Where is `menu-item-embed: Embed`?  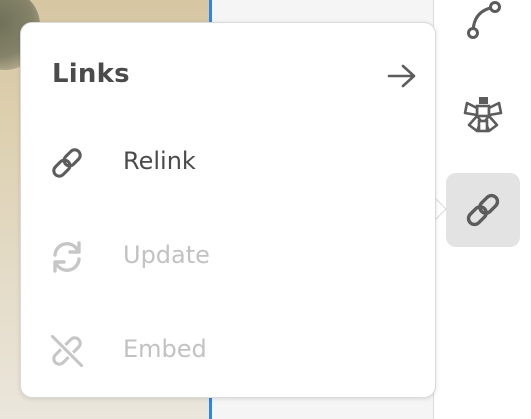
menu-item-embed: Embed is located at coordinates (228, 349).